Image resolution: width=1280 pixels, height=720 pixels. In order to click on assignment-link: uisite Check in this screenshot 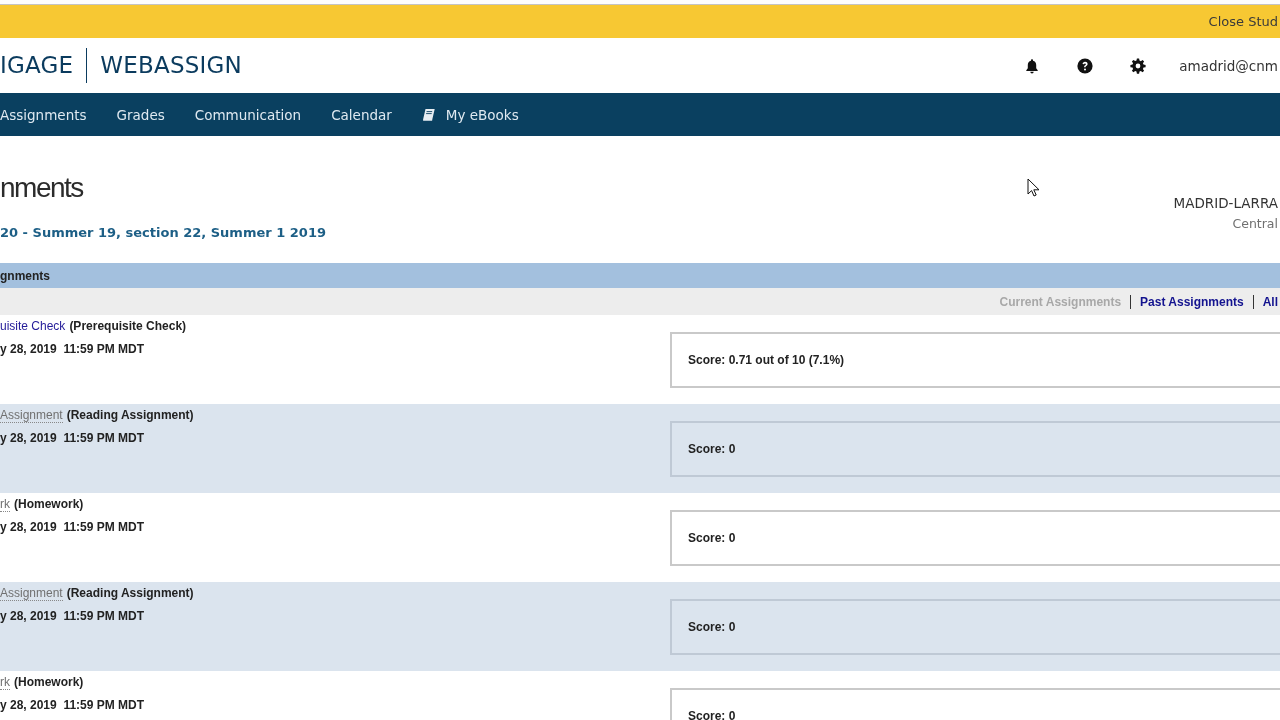, I will do `click(33, 326)`.